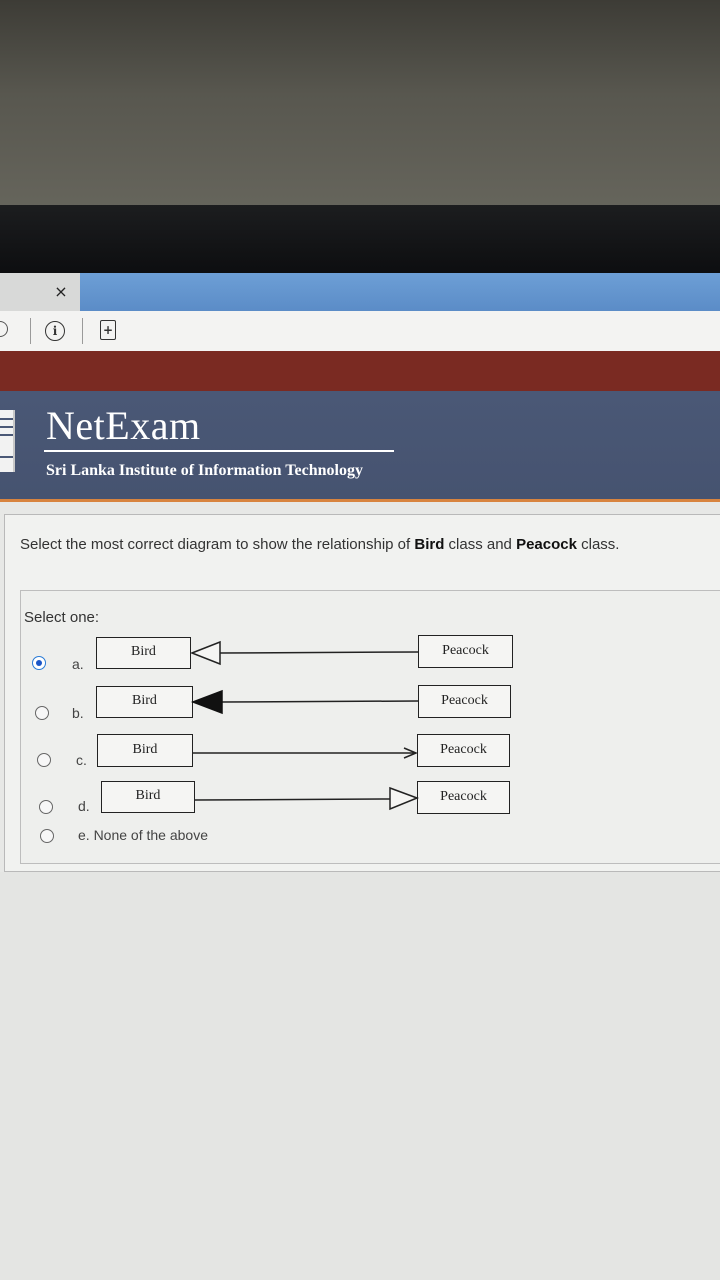 The width and height of the screenshot is (720, 1280). Describe the element at coordinates (304, 702) in the screenshot. I see `option-b-filled-arrow` at that location.